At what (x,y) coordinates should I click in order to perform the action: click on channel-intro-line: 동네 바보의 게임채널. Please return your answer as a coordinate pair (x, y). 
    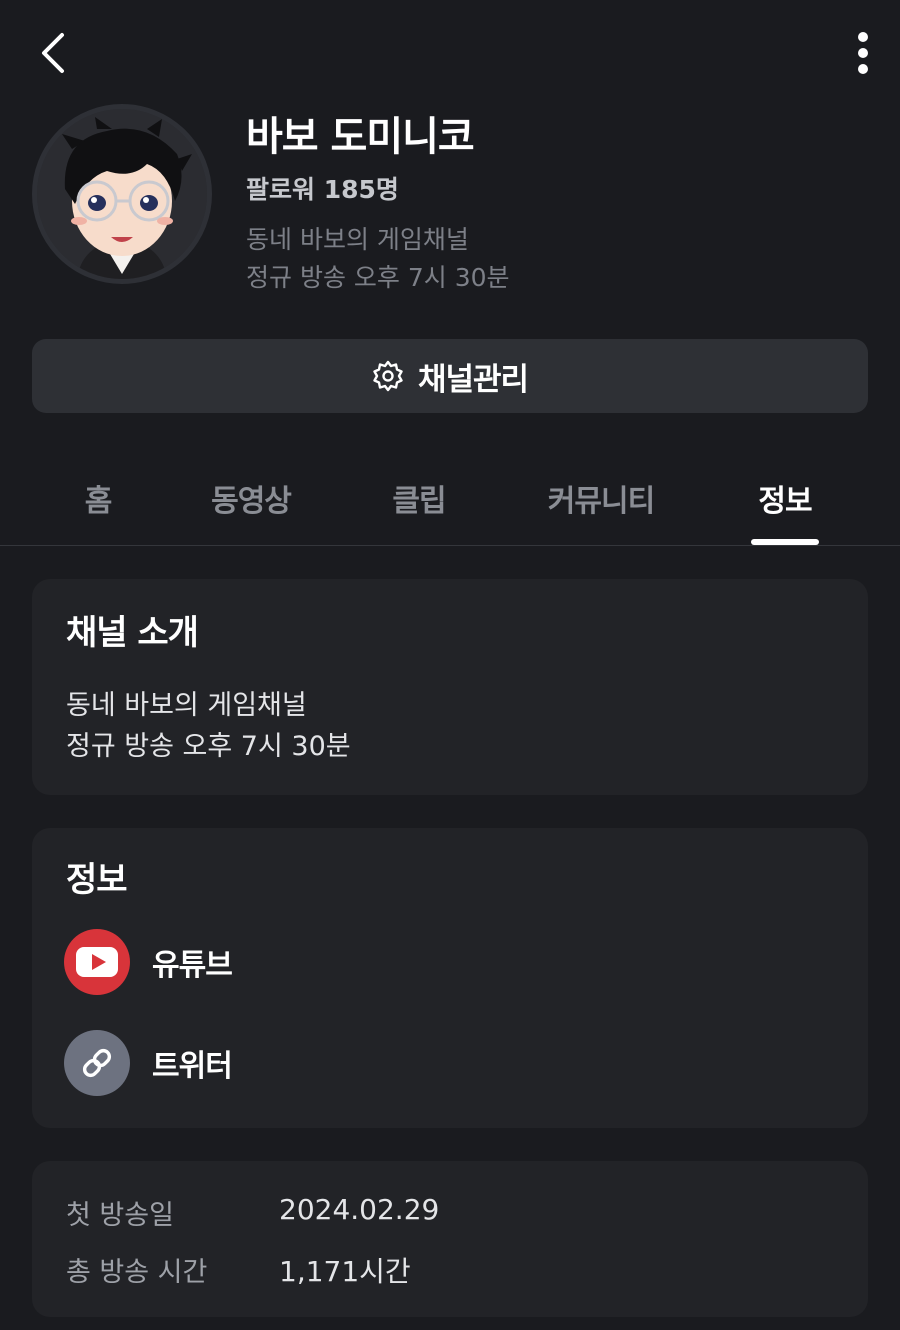
    Looking at the image, I should click on (186, 705).